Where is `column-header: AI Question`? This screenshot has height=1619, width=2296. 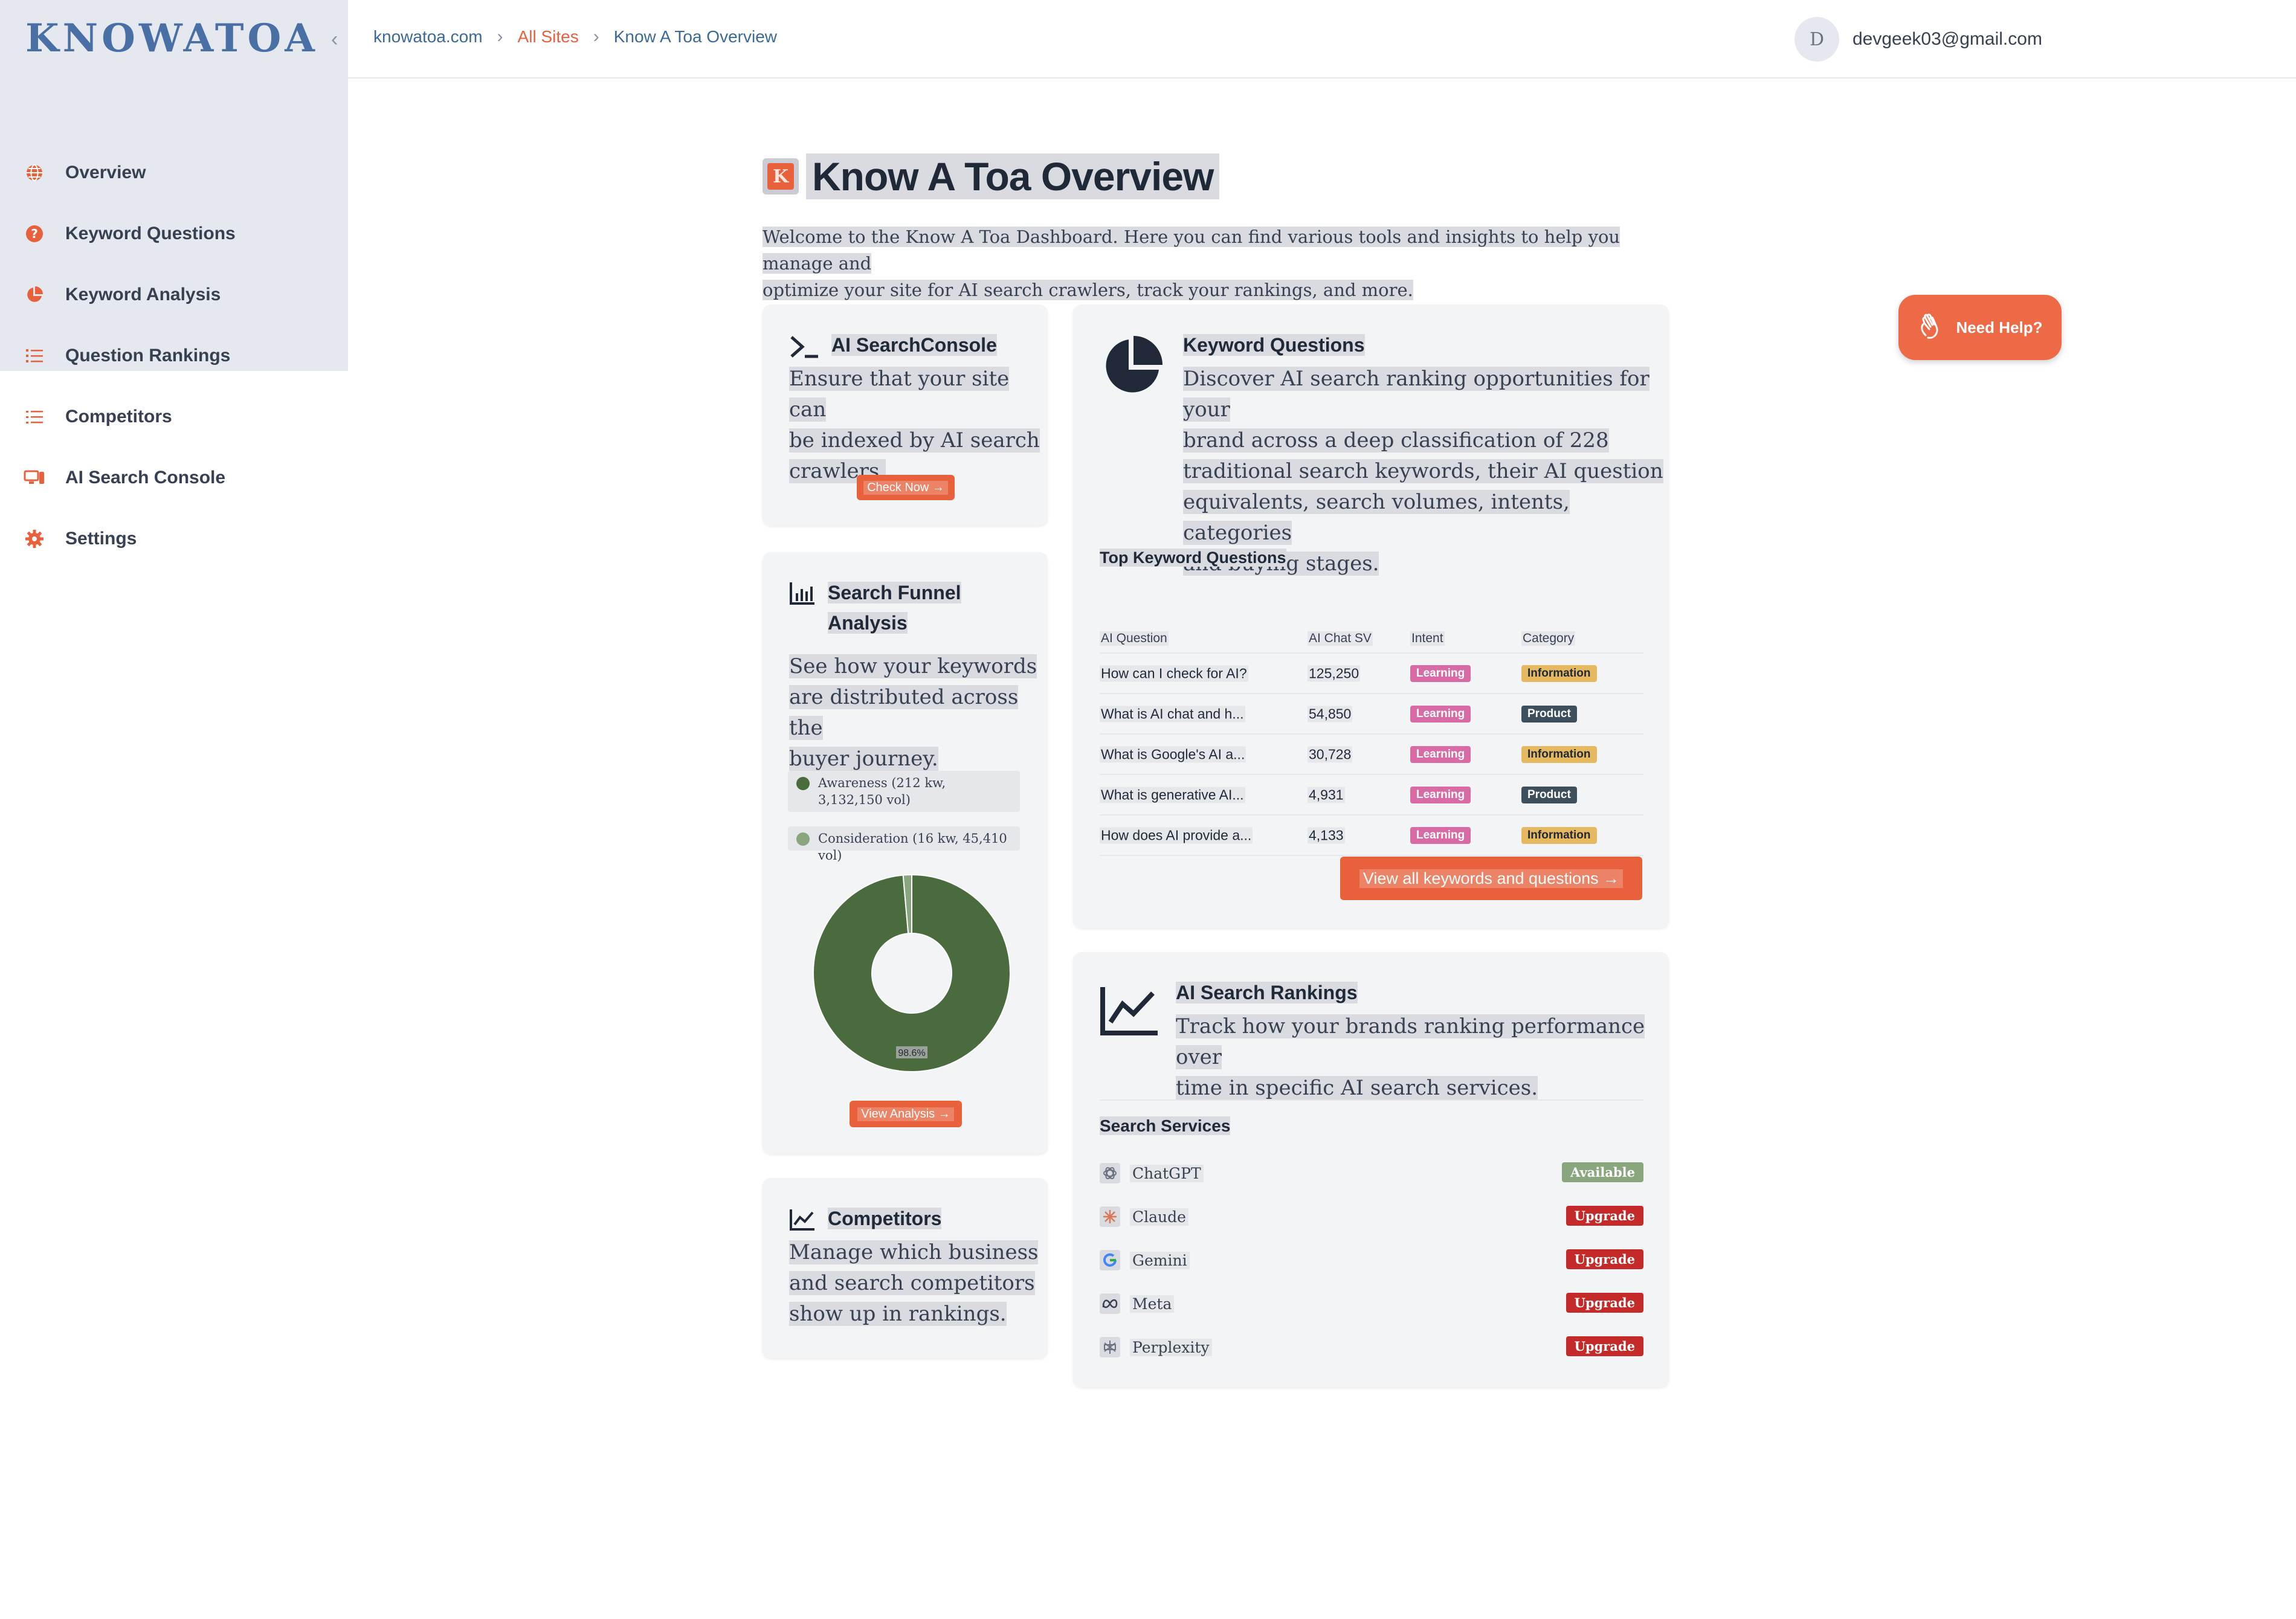 column-header: AI Question is located at coordinates (1134, 638).